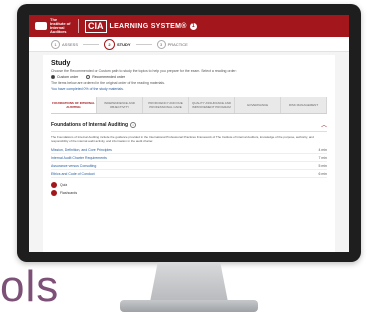  I want to click on step-label: STUDY, so click(124, 44).